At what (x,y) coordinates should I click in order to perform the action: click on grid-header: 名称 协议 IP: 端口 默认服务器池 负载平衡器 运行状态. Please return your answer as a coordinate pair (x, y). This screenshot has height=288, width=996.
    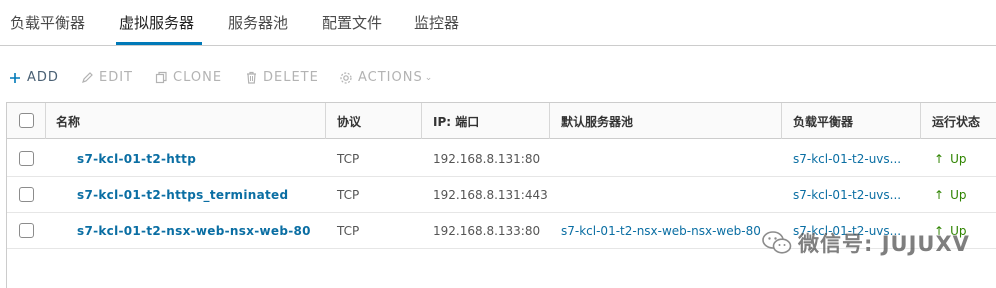
    Looking at the image, I should click on (501, 121).